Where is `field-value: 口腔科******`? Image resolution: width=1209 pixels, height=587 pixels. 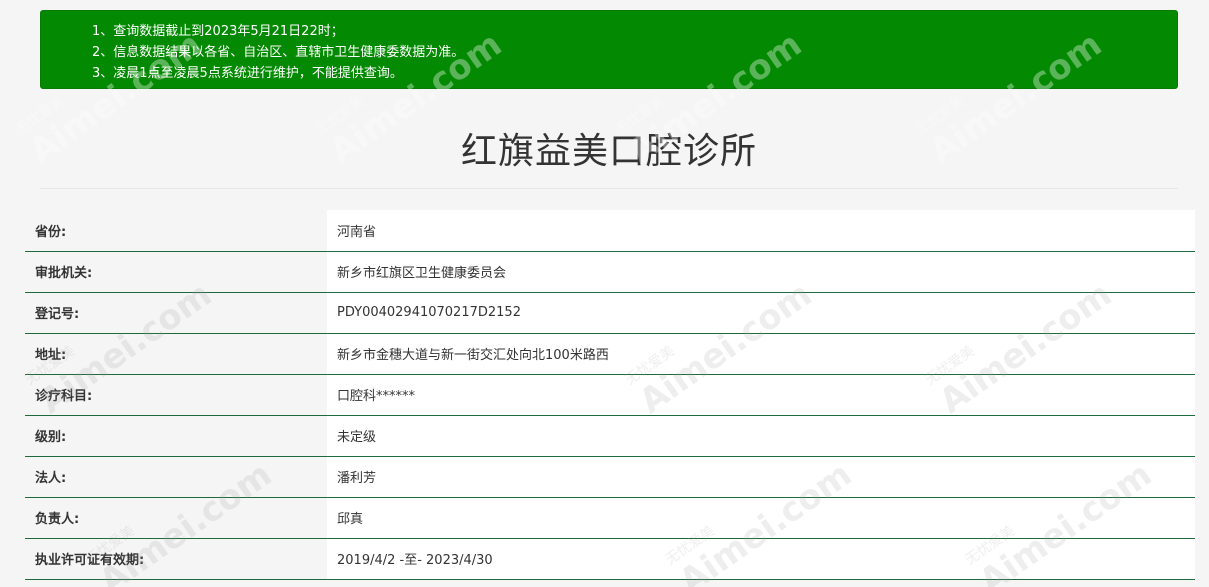
field-value: 口腔科****** is located at coordinates (761, 394).